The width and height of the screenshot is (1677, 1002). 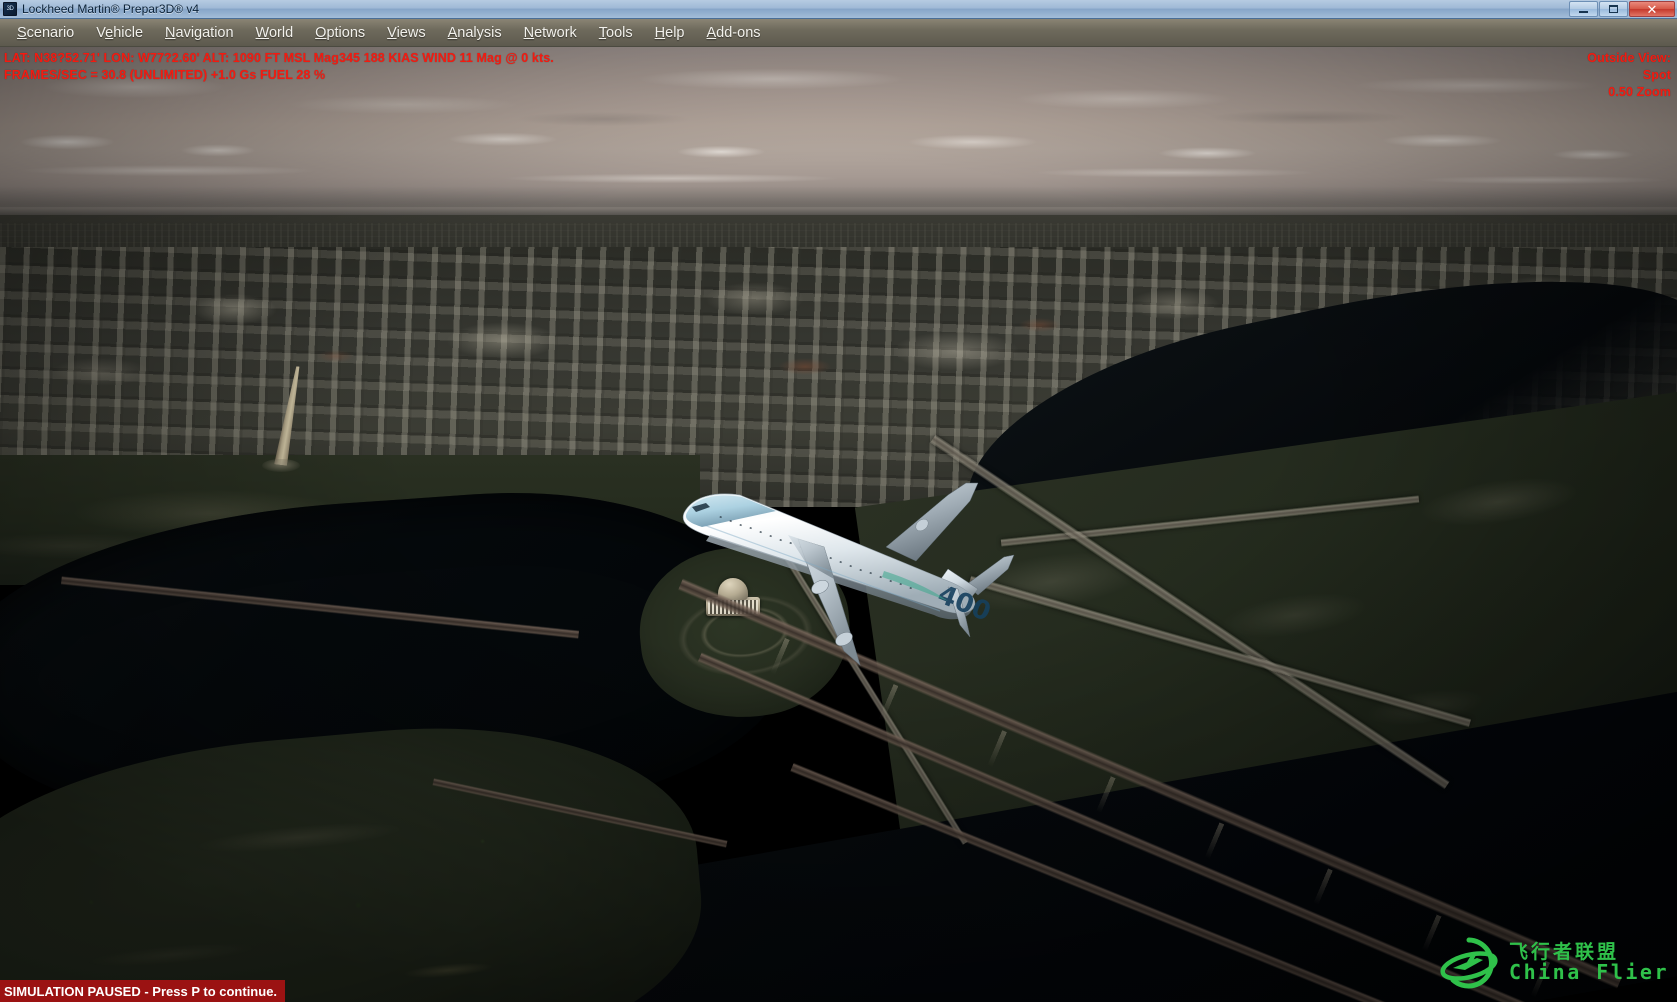 I want to click on menu-rest: nalysis, so click(x=479, y=32).